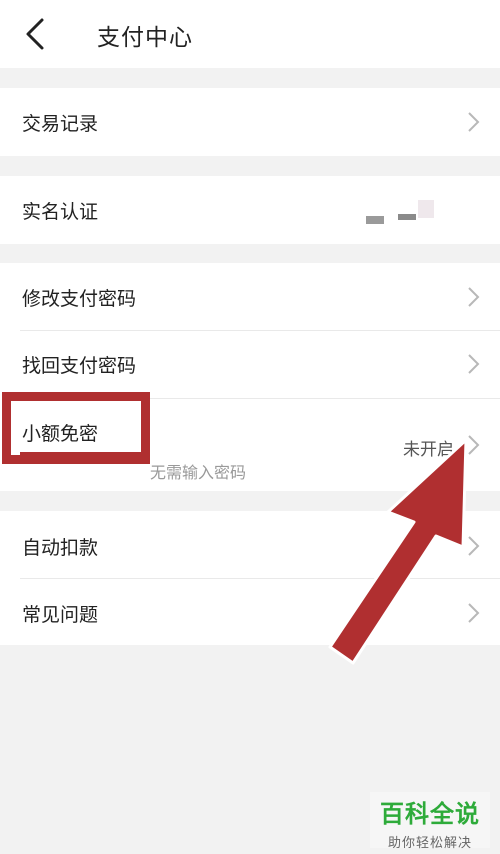 The height and width of the screenshot is (854, 500). Describe the element at coordinates (60, 615) in the screenshot. I see `faq-label: 常见问题` at that location.